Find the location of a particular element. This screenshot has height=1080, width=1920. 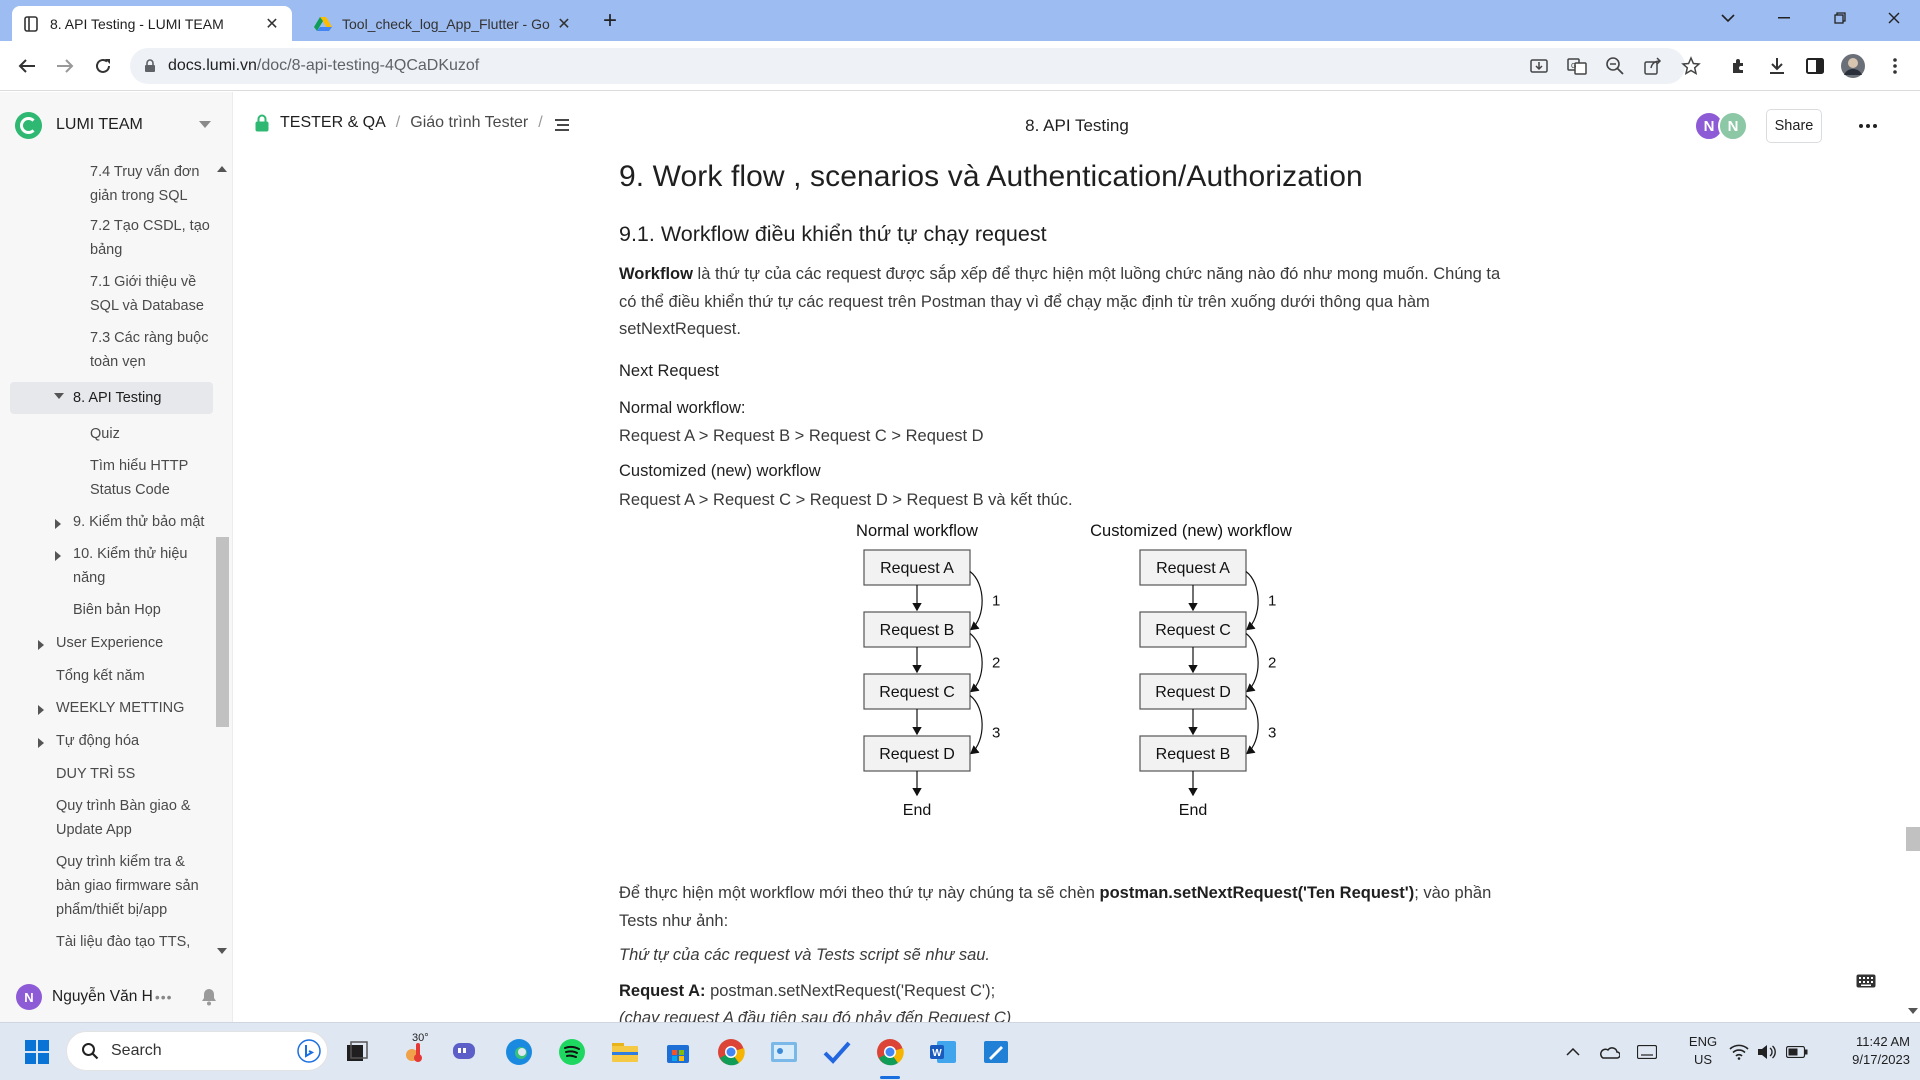

teams-chat-icon is located at coordinates (465, 1052).